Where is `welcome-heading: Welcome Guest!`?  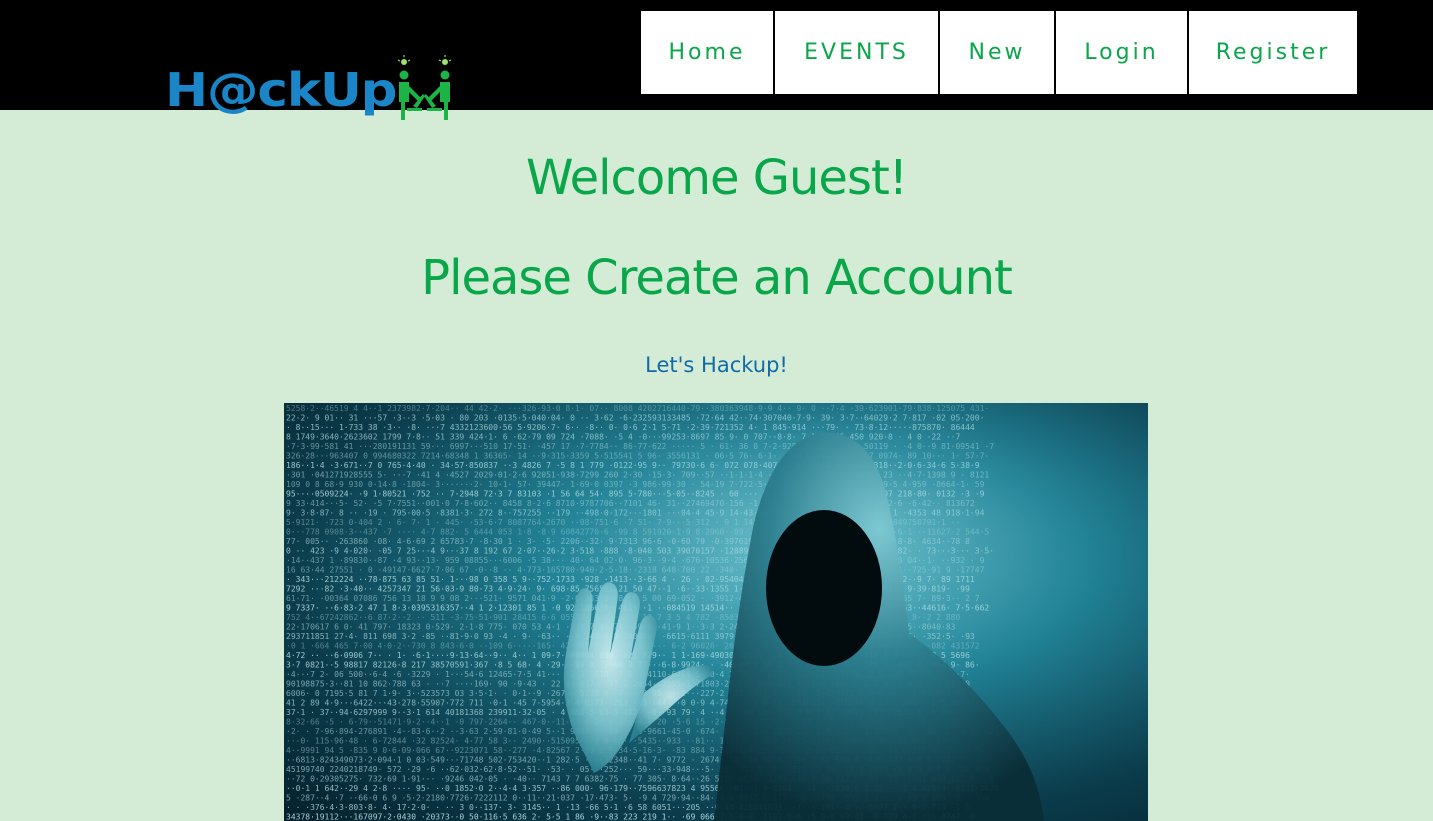 welcome-heading: Welcome Guest! is located at coordinates (716, 178).